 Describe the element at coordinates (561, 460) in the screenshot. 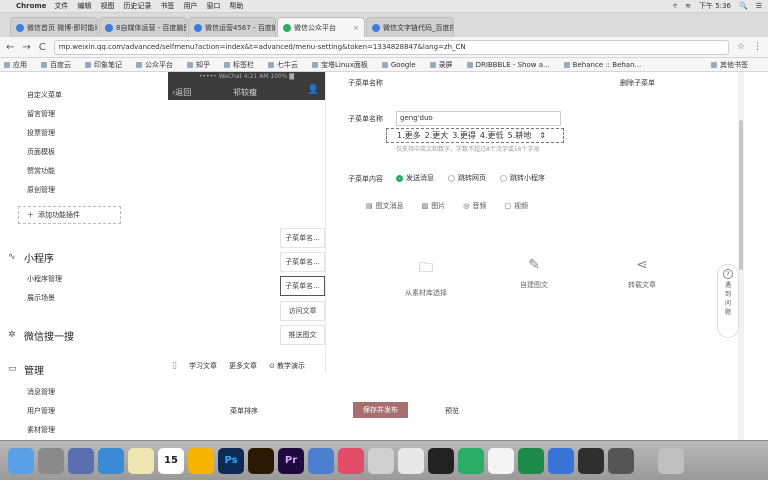

I see `network-icon` at that location.